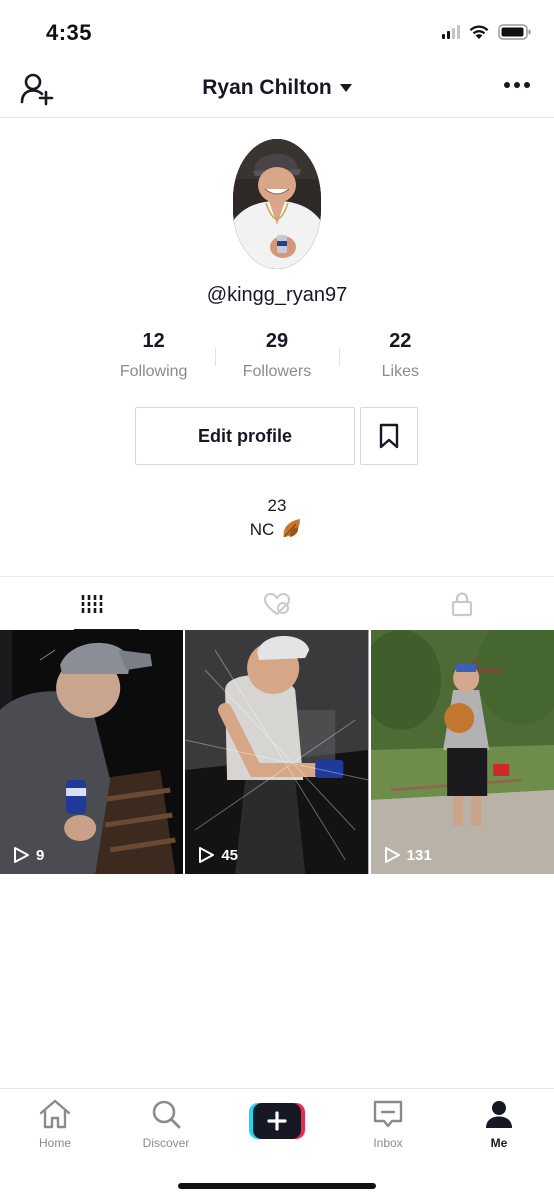  Describe the element at coordinates (499, 1143) in the screenshot. I see `nav-me-label: Me` at that location.